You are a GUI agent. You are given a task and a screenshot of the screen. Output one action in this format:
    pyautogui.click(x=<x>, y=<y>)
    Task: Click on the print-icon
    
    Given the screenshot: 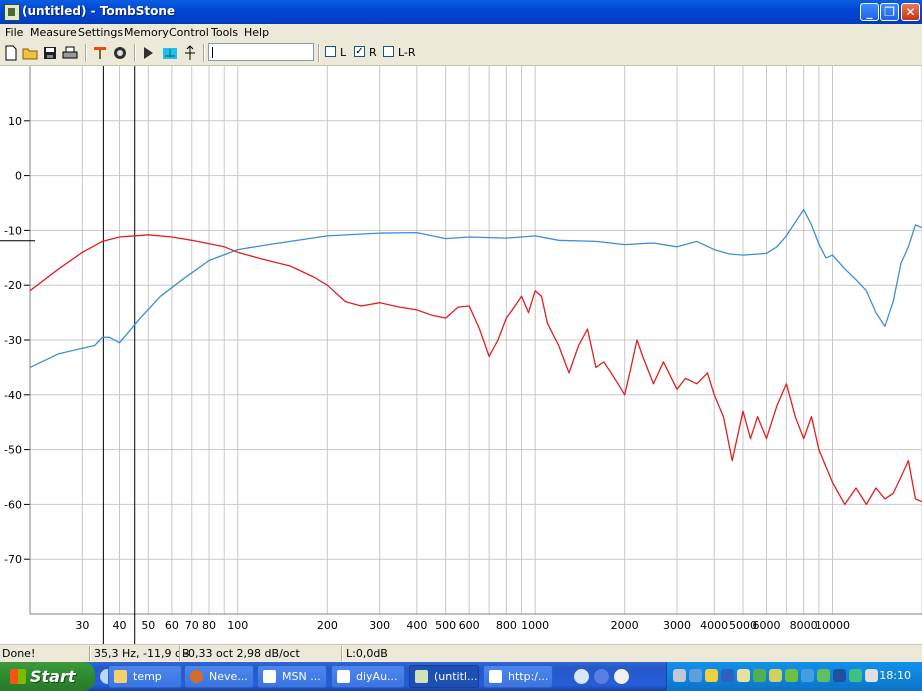 What is the action you would take?
    pyautogui.click(x=70, y=53)
    